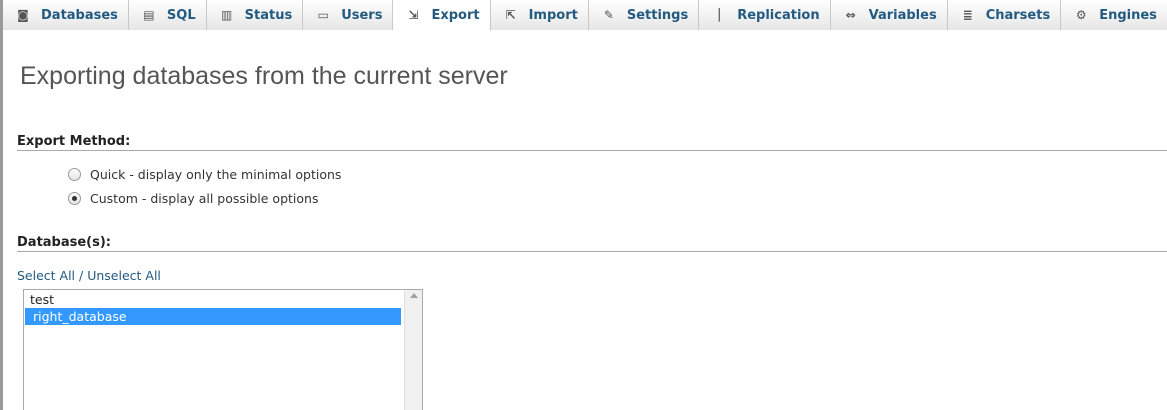  I want to click on charsets-icon: ≣, so click(967, 15).